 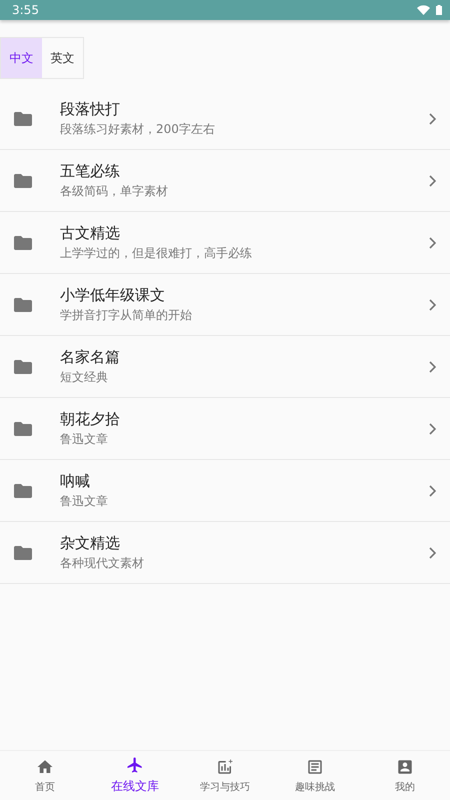 I want to click on category-title: 朝花夕拾, so click(x=90, y=419).